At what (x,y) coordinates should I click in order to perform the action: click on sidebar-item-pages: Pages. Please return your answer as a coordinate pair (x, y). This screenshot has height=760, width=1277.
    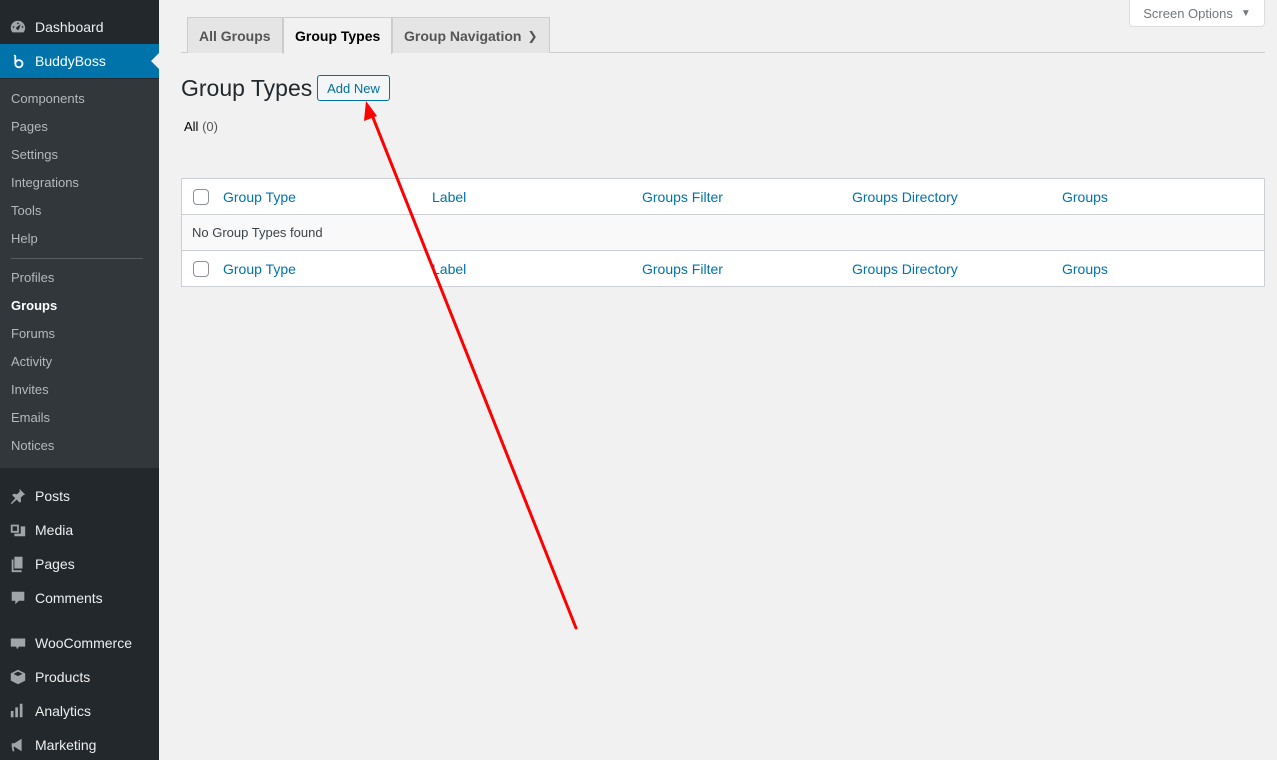
    Looking at the image, I should click on (79, 564).